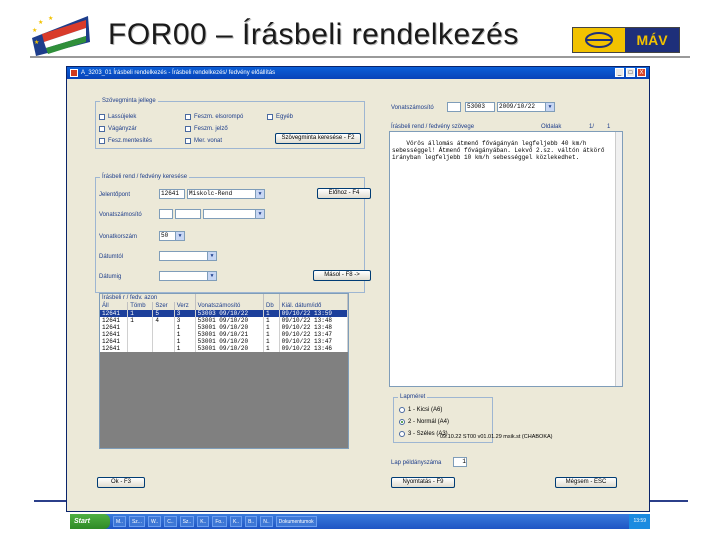  I want to click on train-date-select: 2009/10/22 ▼, so click(526, 107).